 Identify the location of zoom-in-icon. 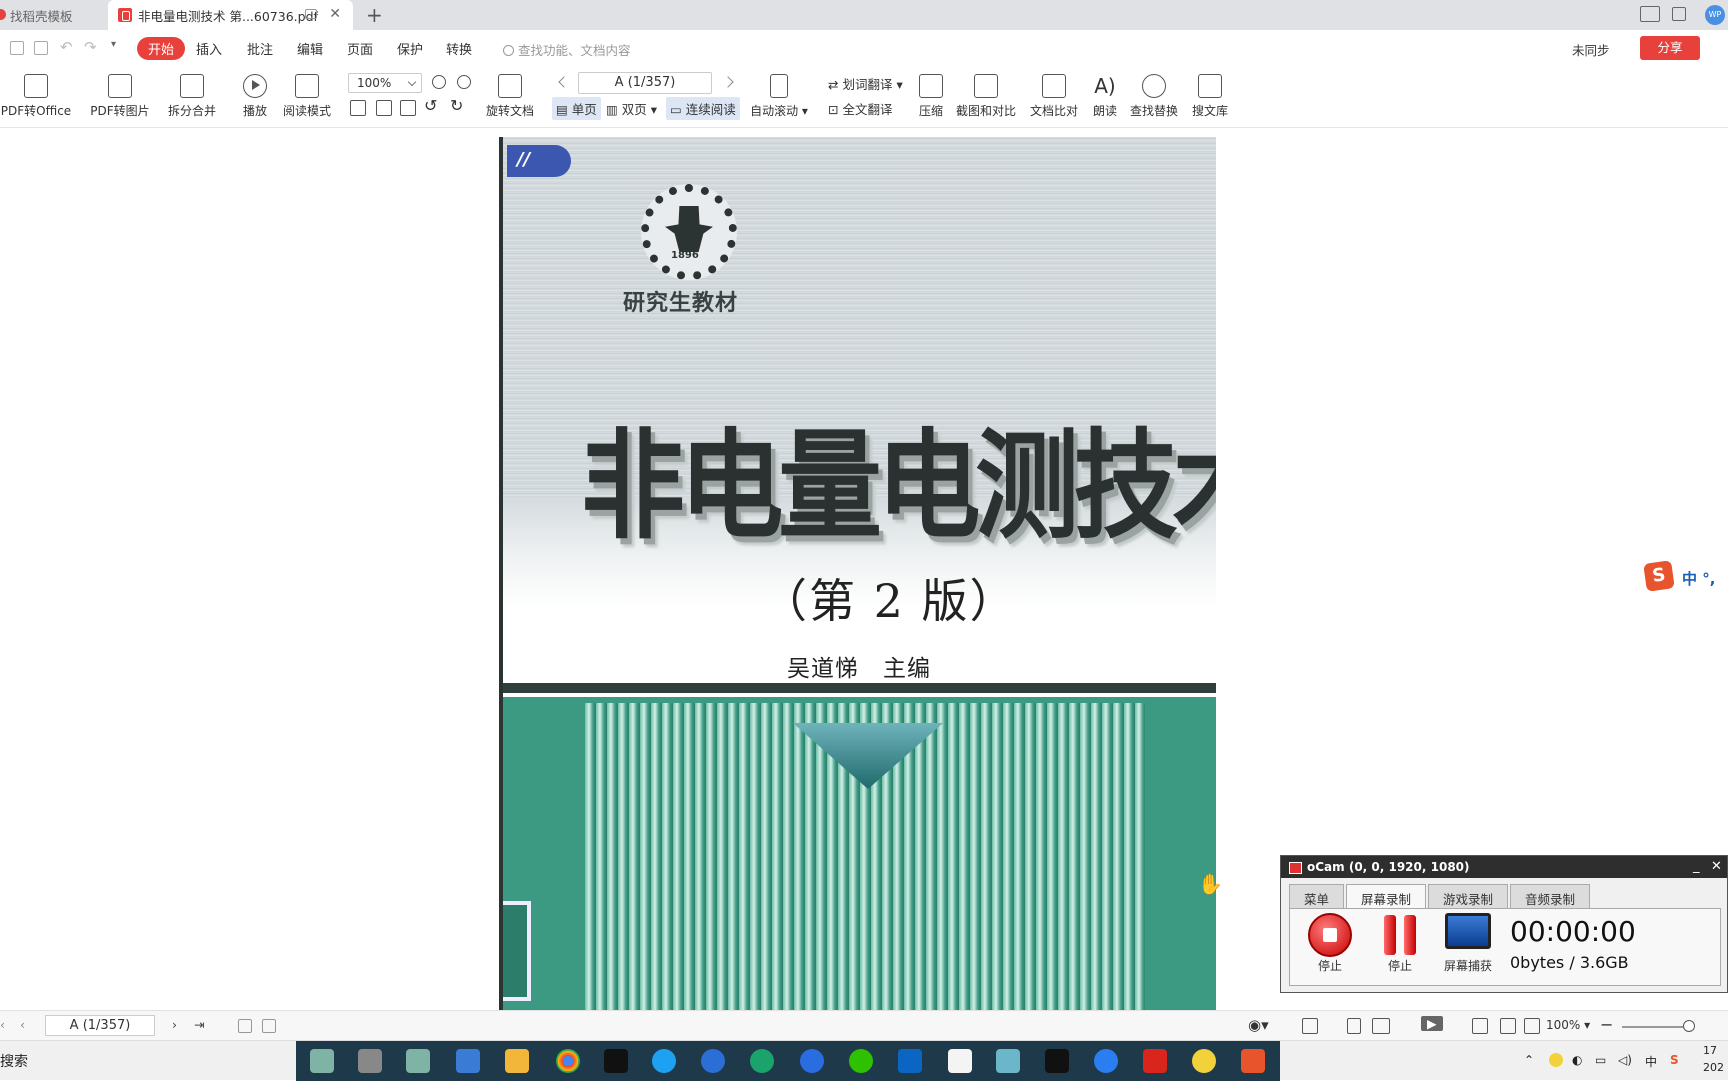
(464, 82).